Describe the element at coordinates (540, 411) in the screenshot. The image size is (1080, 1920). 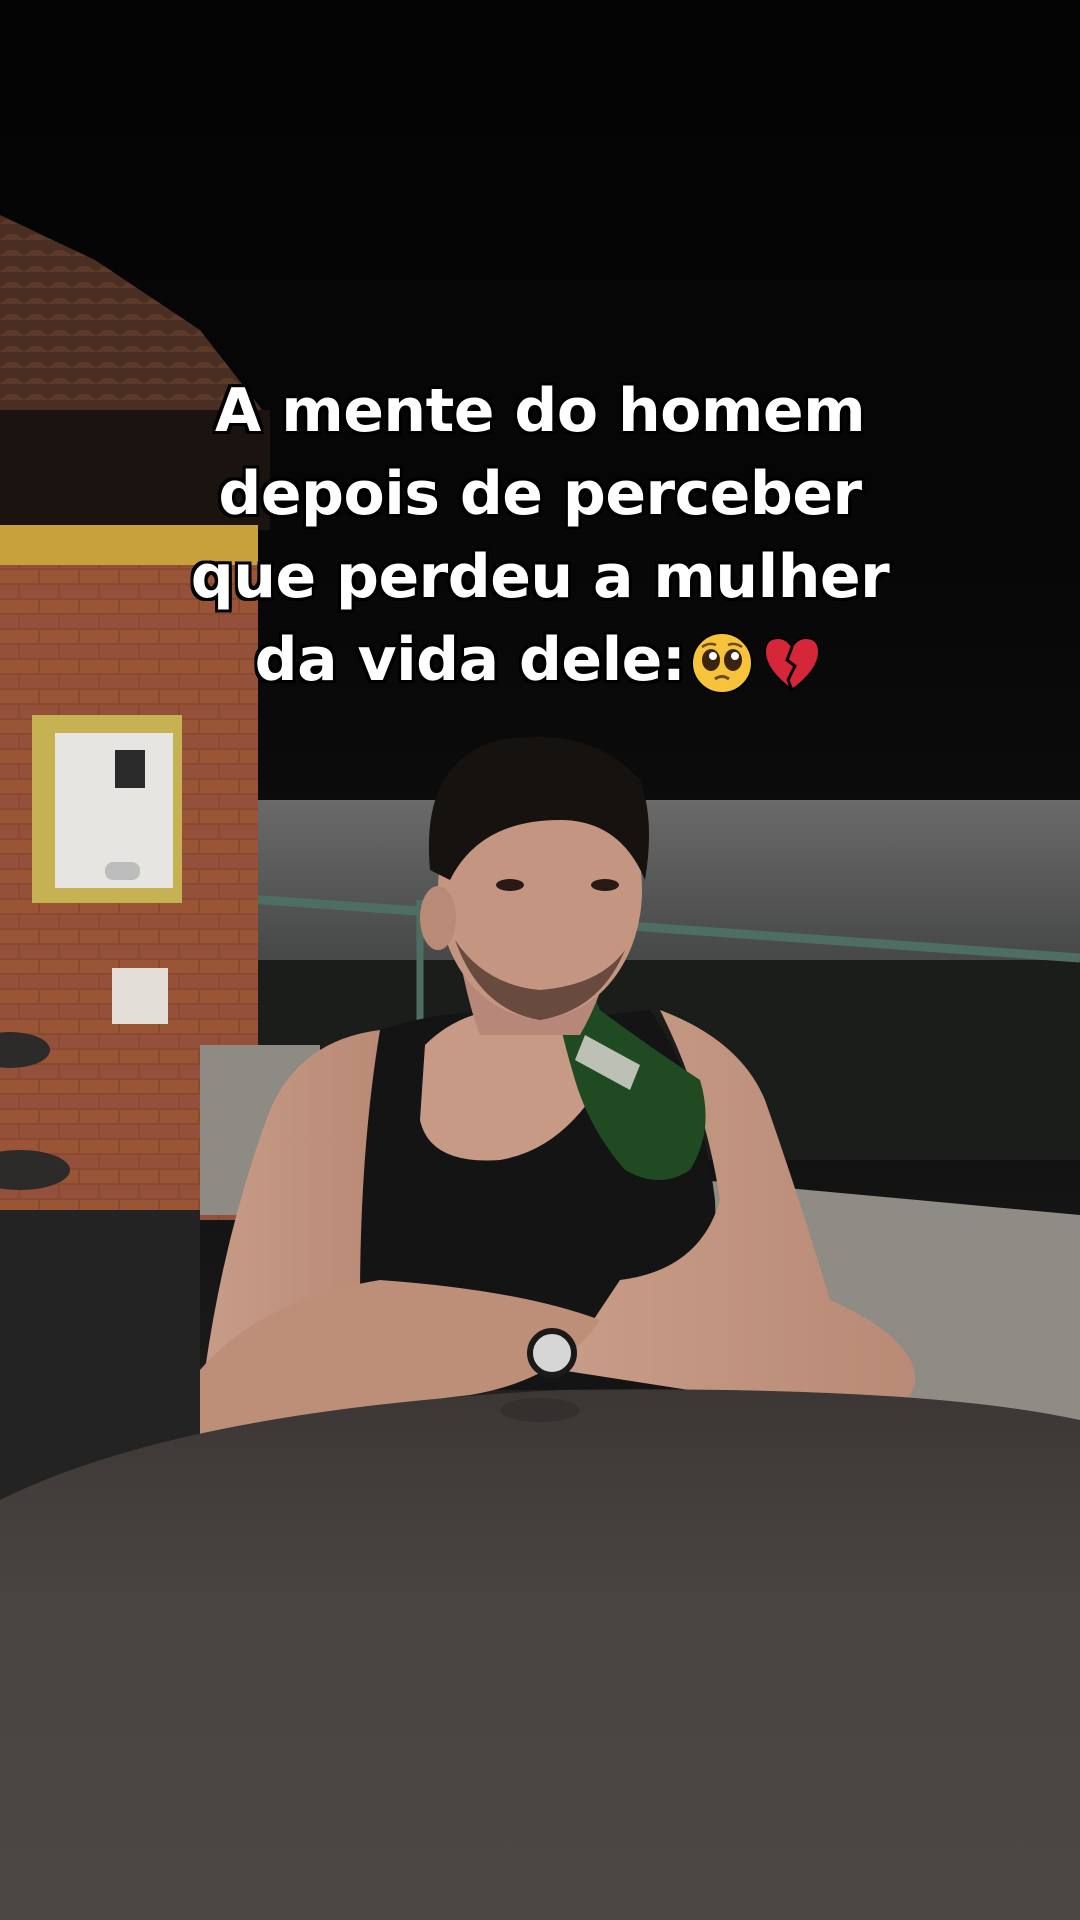
I see `caption-line-1: A mente do homem` at that location.